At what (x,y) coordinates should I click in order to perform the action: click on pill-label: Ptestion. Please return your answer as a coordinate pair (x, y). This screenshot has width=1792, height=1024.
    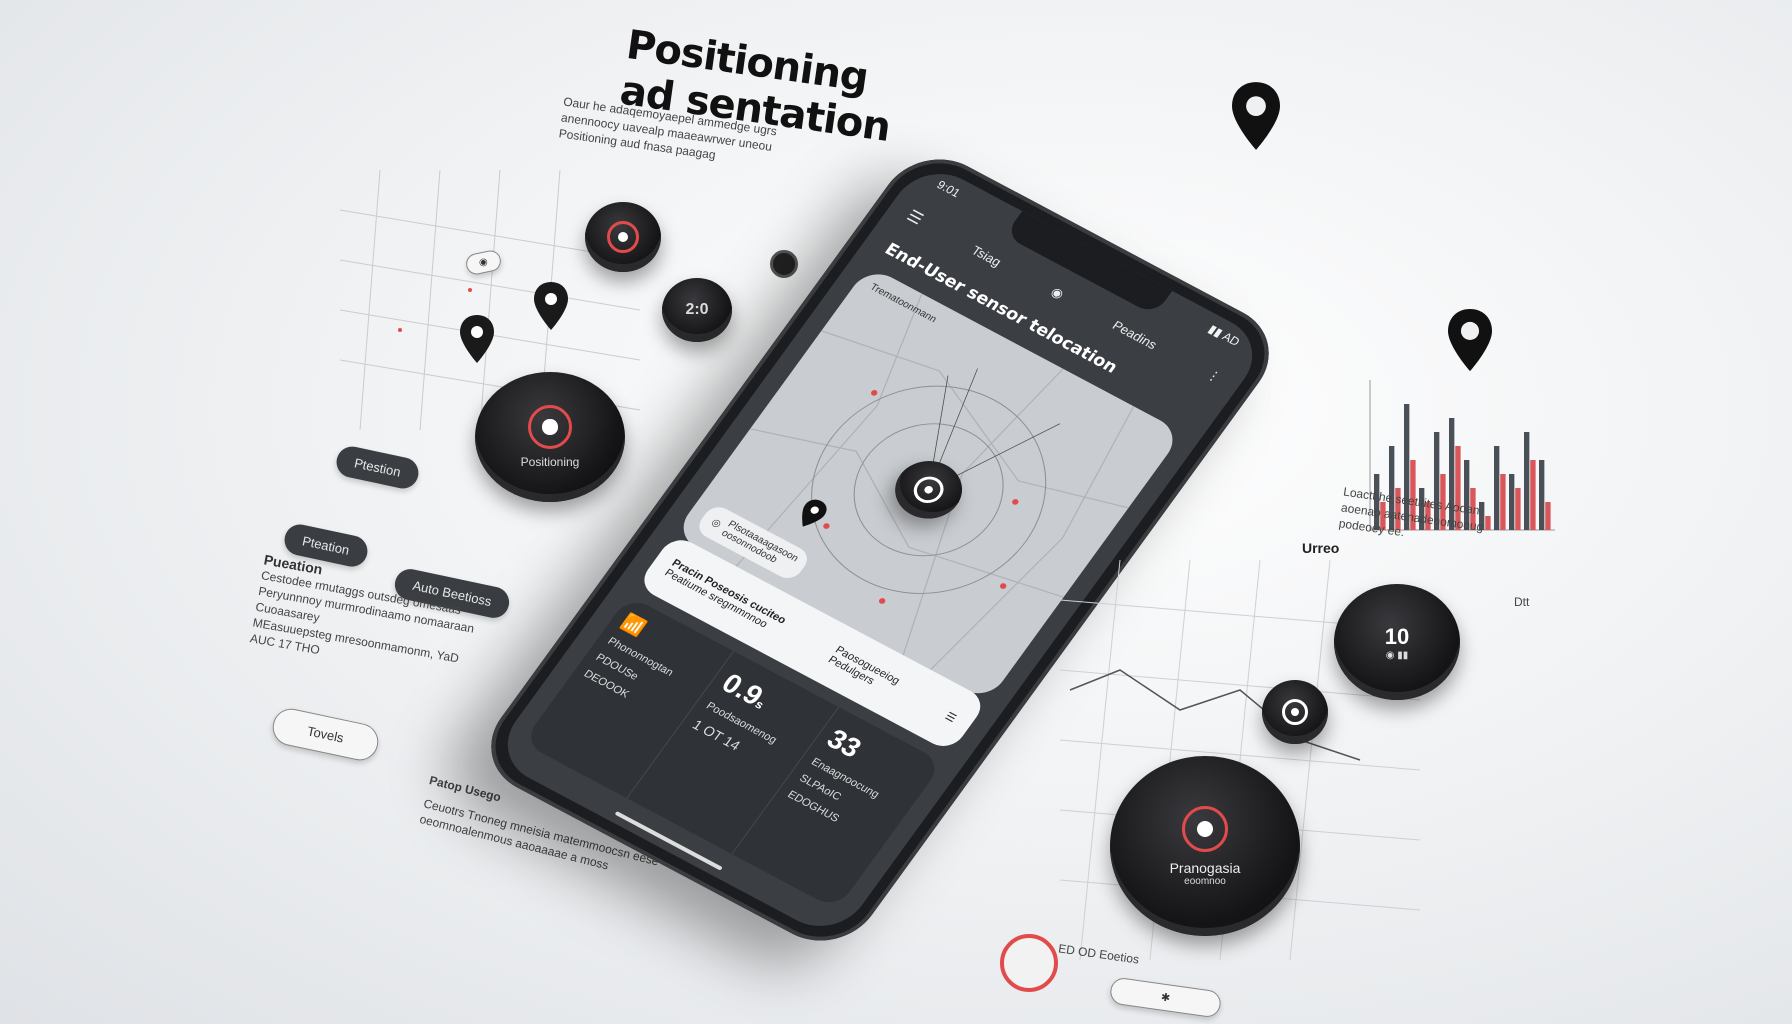
    Looking at the image, I should click on (377, 467).